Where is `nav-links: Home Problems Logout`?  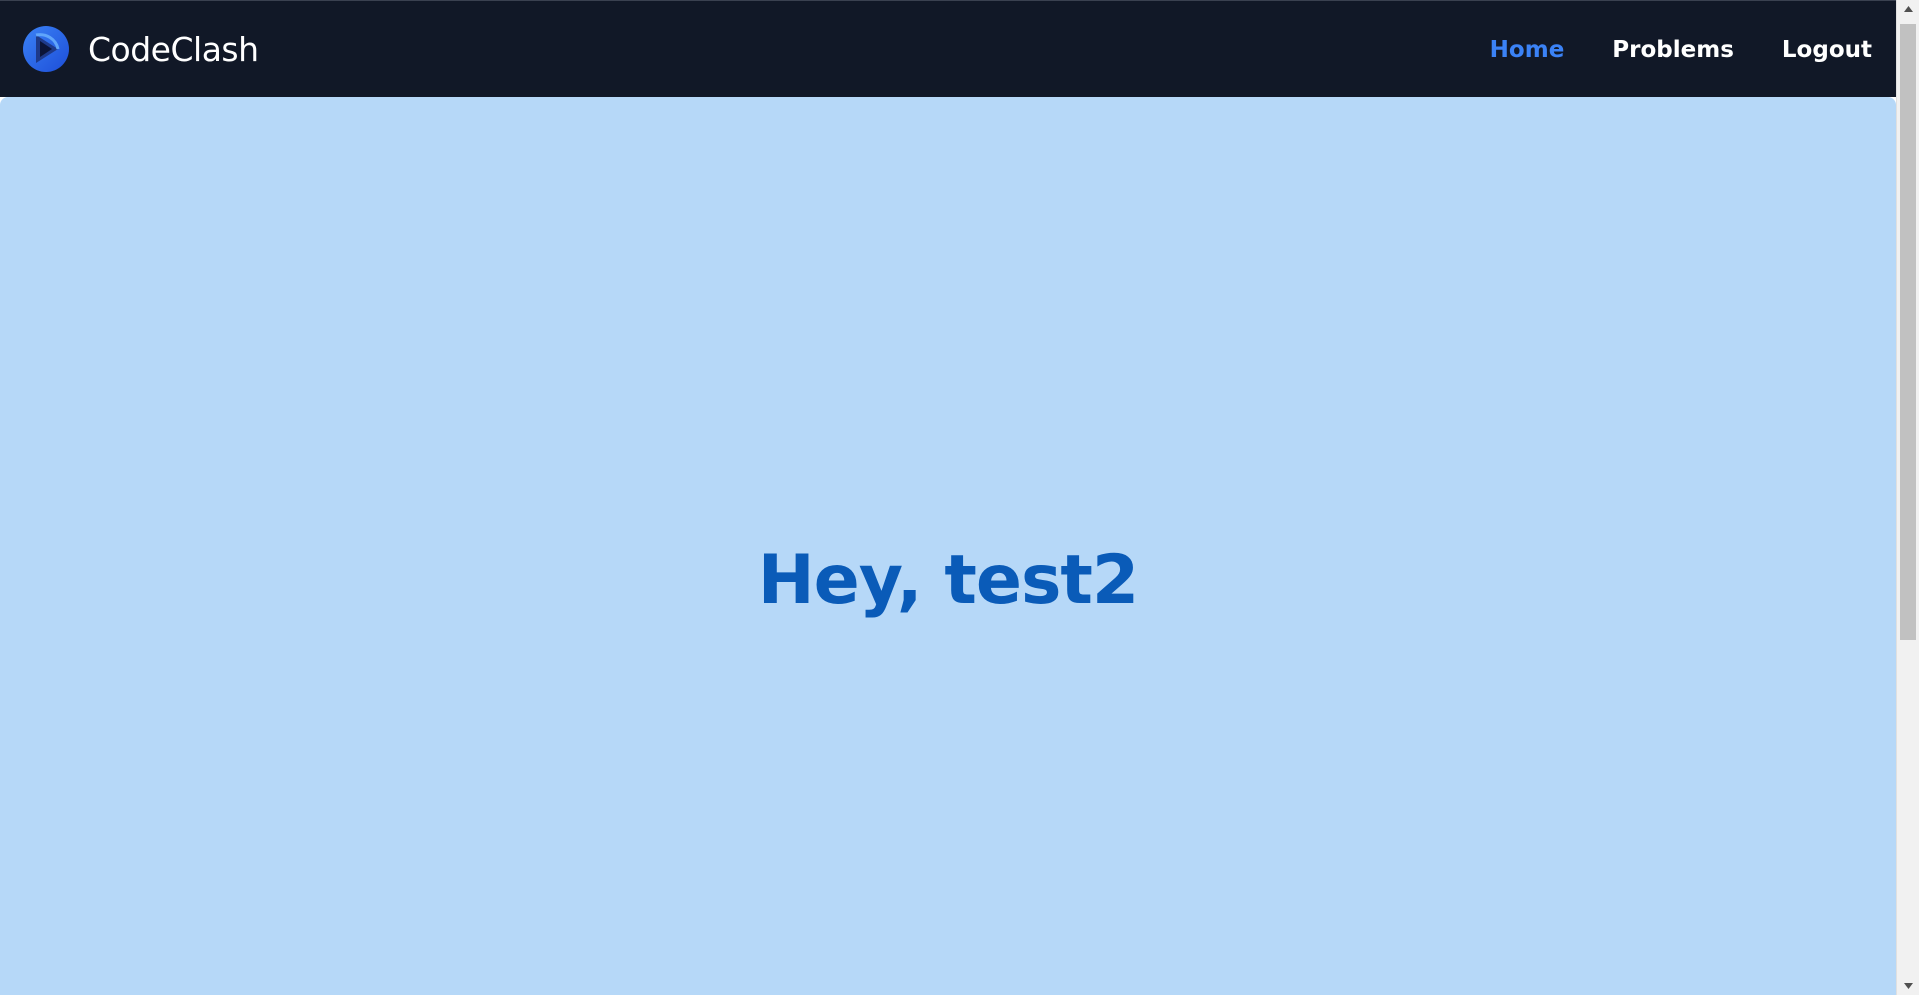
nav-links: Home Problems Logout is located at coordinates (1657, 49).